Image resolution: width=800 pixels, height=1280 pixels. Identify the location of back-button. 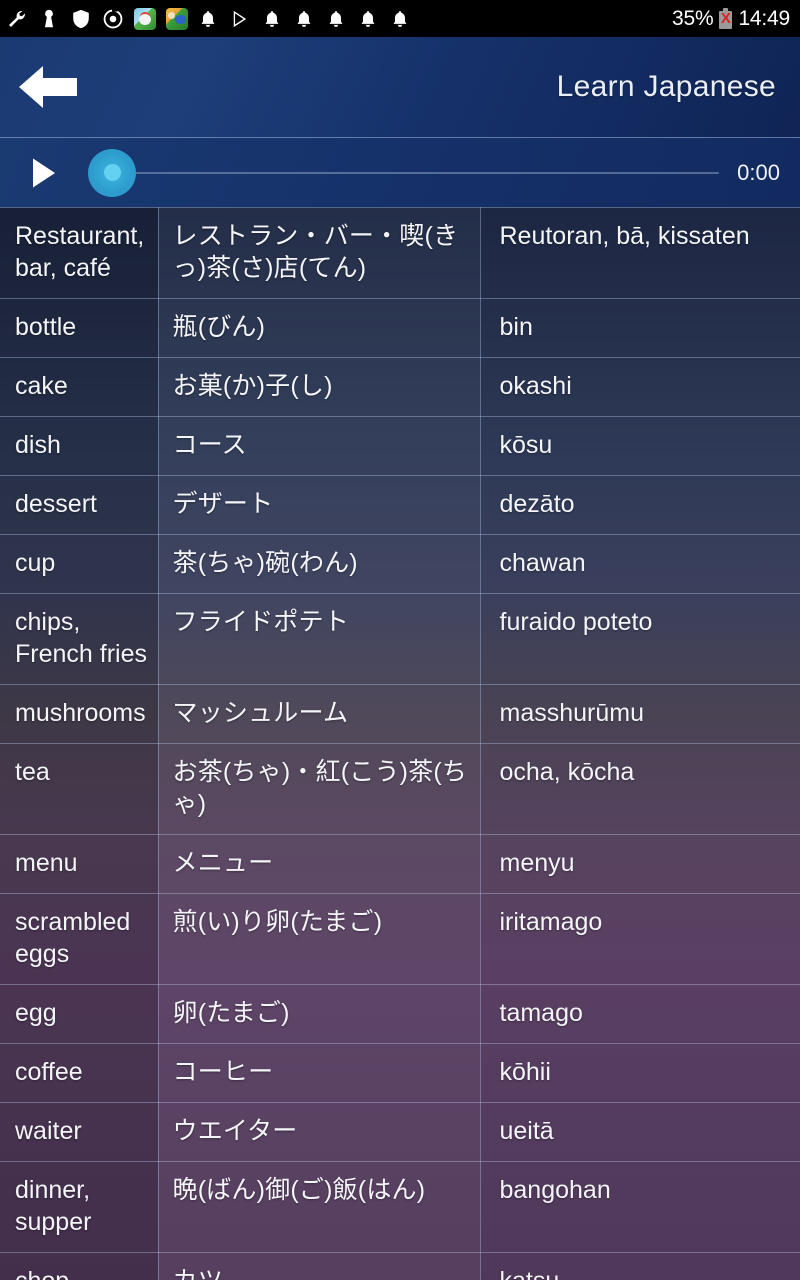
(48, 87).